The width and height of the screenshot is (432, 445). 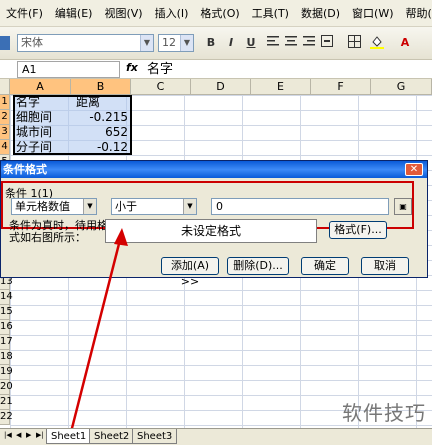 I want to click on row-header: 21, so click(x=6, y=402).